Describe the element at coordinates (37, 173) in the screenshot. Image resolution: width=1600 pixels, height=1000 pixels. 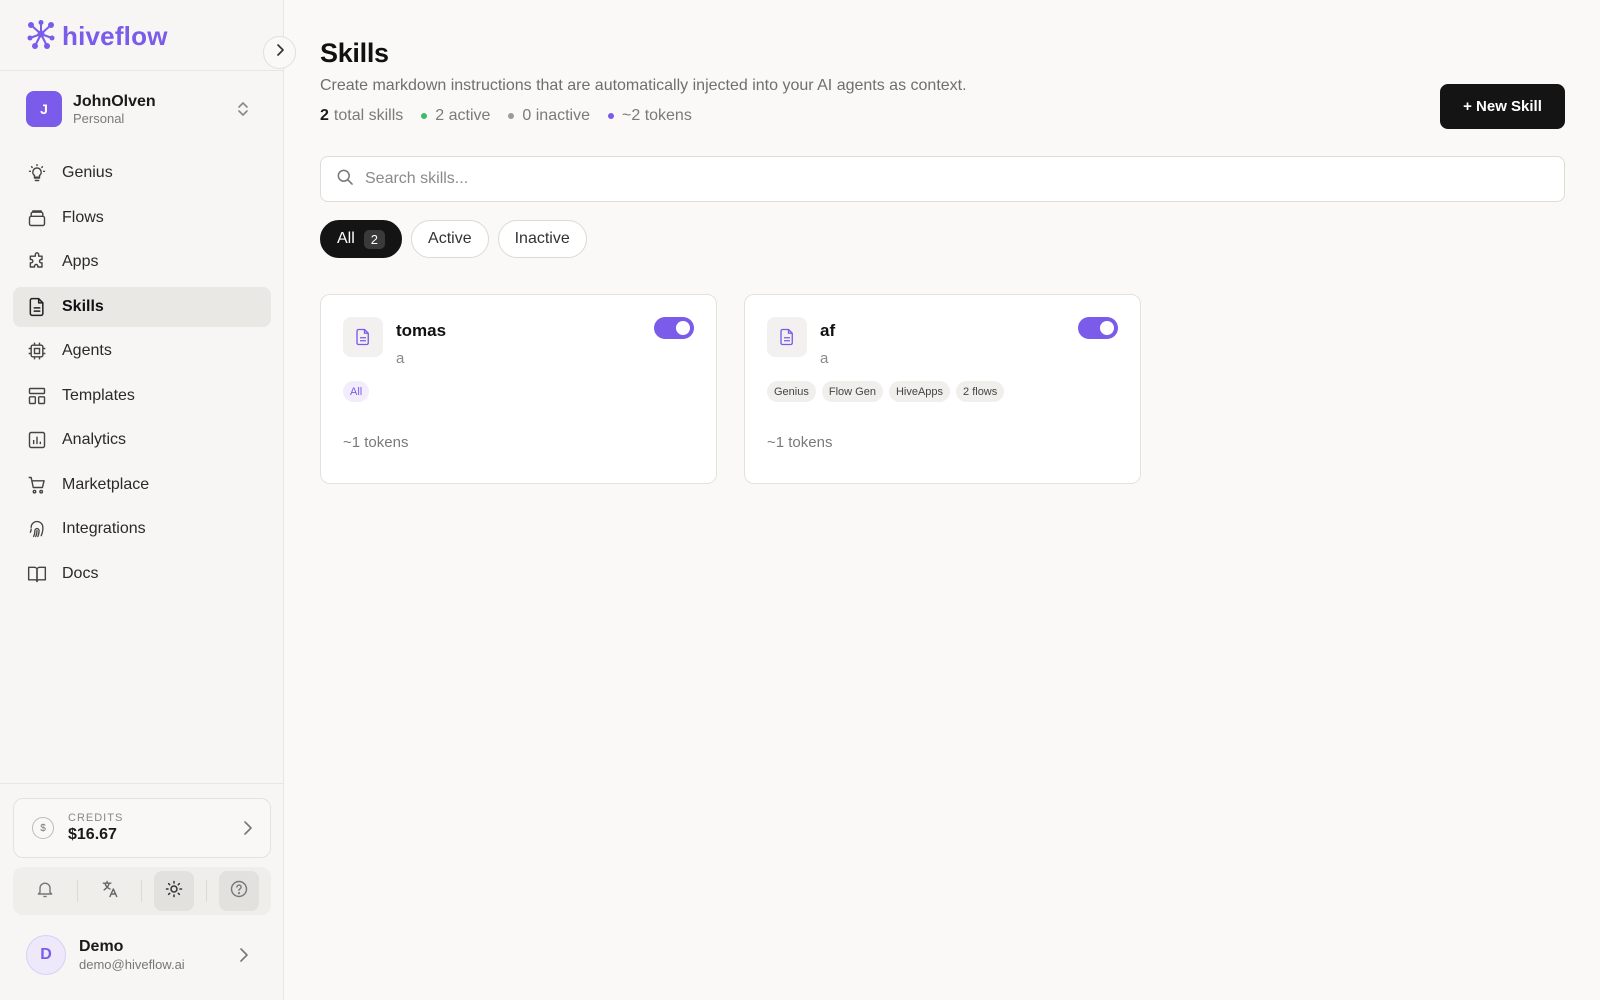
I see `lightbulb-icon` at that location.